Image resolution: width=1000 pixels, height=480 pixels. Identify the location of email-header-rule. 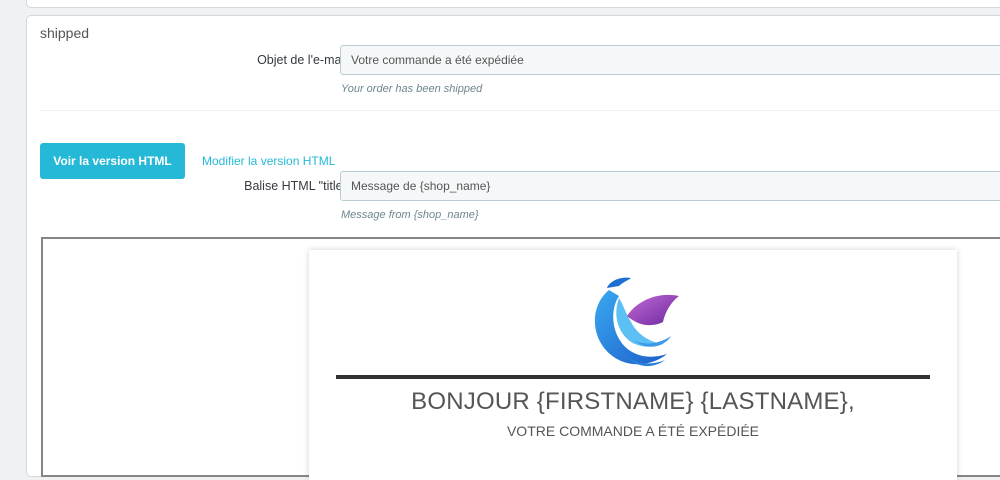
(633, 377).